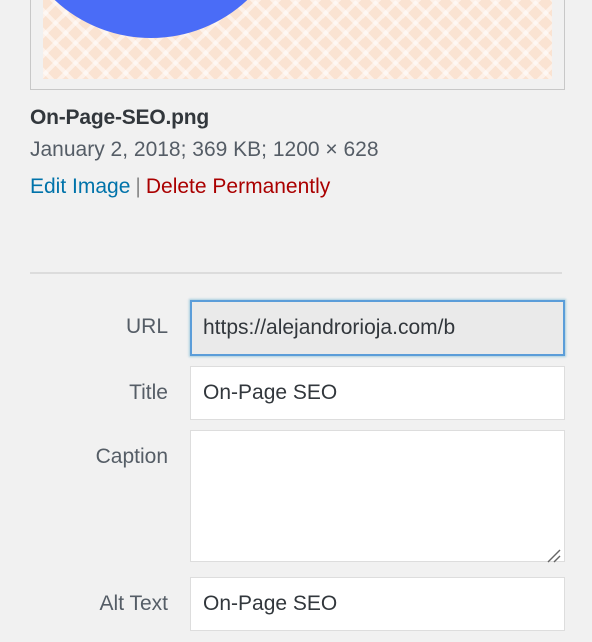  Describe the element at coordinates (133, 603) in the screenshot. I see `alt-text-field-label: Alt Text` at that location.